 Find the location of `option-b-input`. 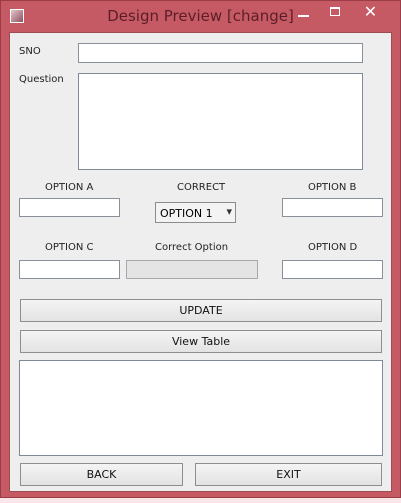

option-b-input is located at coordinates (332, 207).